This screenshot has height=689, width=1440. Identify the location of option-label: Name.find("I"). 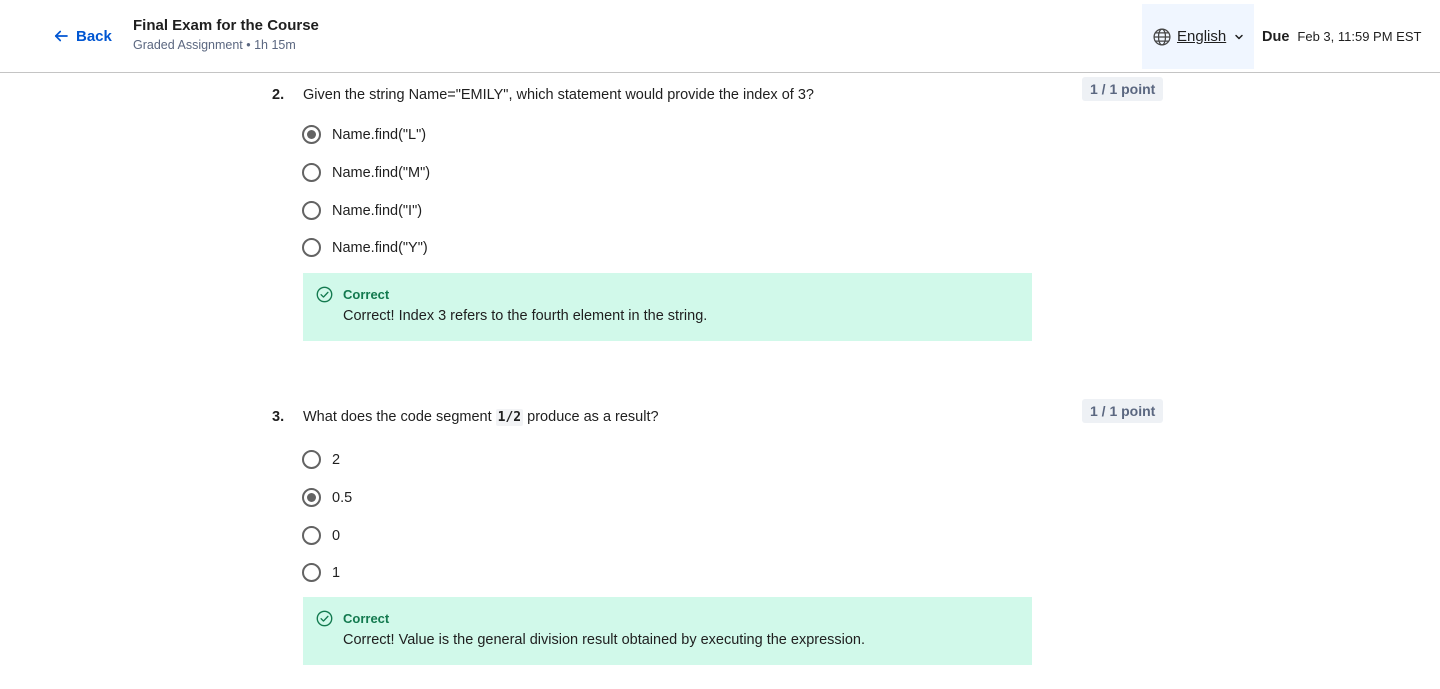
(377, 210).